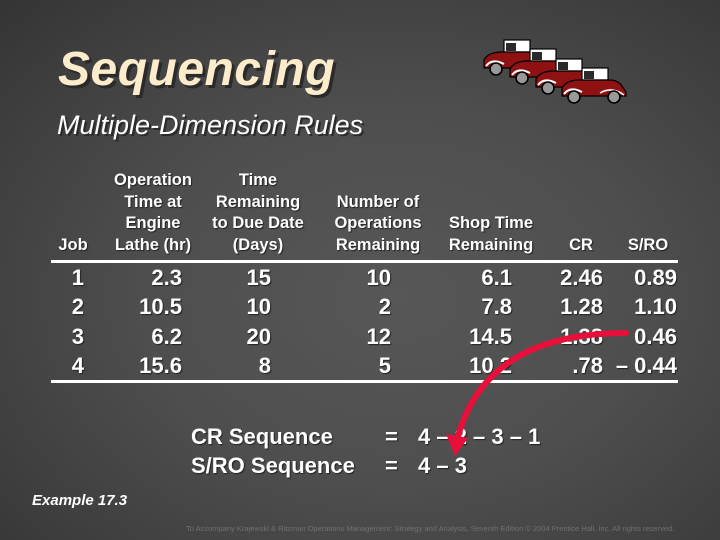 The height and width of the screenshot is (540, 720). I want to click on table-cell-op-time: 2.3, so click(166, 277).